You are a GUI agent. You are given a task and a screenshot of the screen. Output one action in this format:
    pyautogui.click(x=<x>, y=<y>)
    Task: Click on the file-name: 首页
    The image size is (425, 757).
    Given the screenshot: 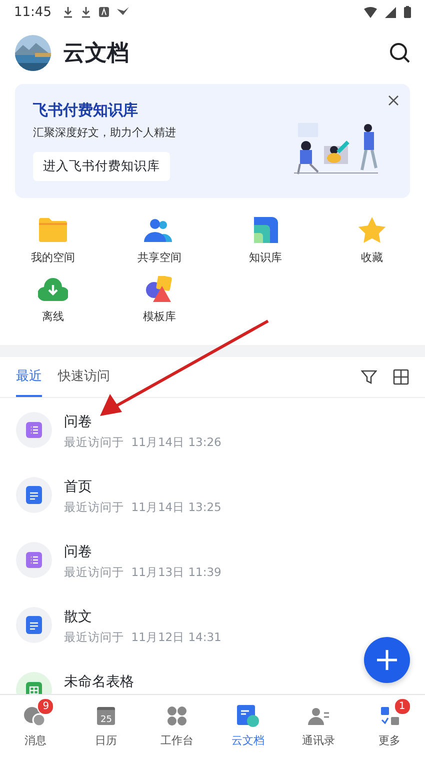 What is the action you would take?
    pyautogui.click(x=78, y=487)
    